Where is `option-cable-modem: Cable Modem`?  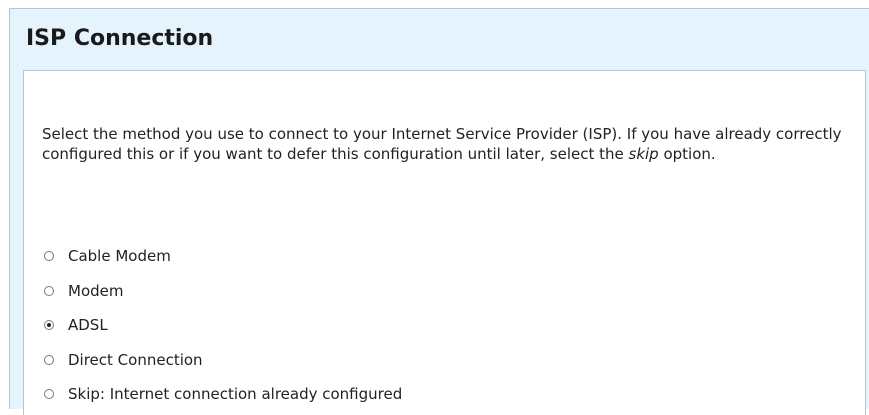
option-cable-modem: Cable Modem is located at coordinates (223, 256).